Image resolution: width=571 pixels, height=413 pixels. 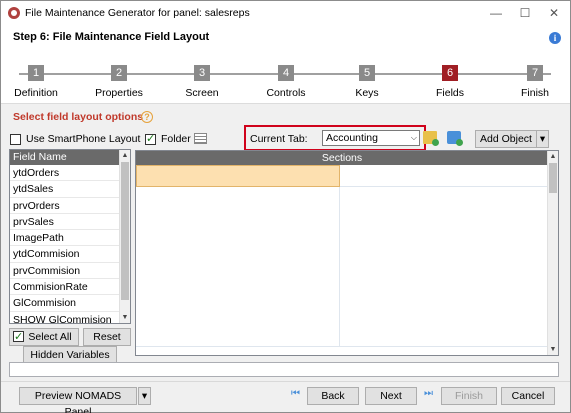 I want to click on finish-button: Finish, so click(x=469, y=396).